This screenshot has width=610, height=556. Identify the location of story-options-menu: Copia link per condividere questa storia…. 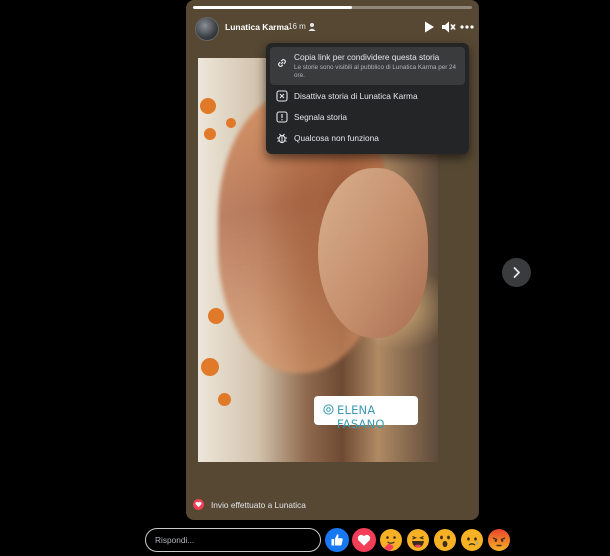
(367, 98).